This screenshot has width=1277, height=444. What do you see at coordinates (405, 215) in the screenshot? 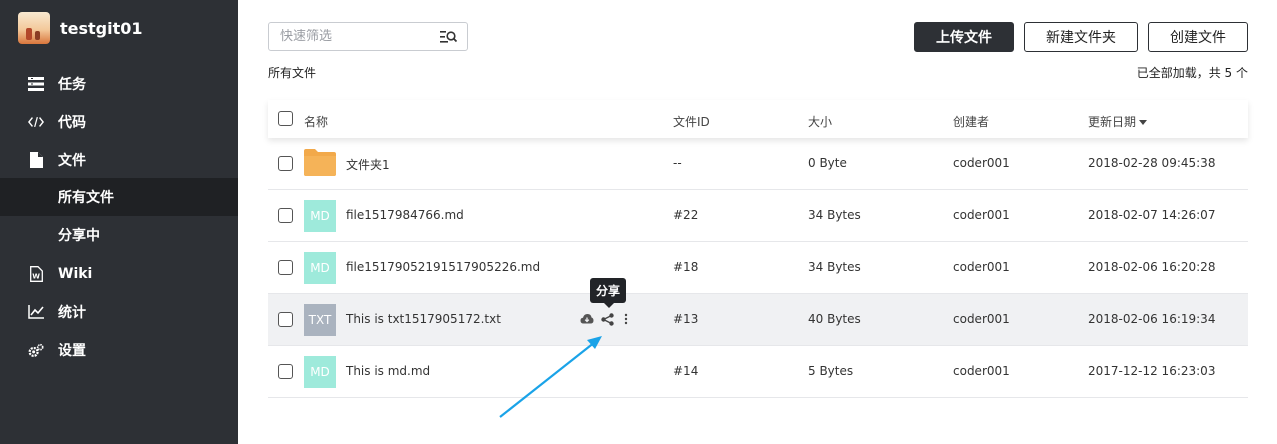
I see `file-name: file1517984766.md` at bounding box center [405, 215].